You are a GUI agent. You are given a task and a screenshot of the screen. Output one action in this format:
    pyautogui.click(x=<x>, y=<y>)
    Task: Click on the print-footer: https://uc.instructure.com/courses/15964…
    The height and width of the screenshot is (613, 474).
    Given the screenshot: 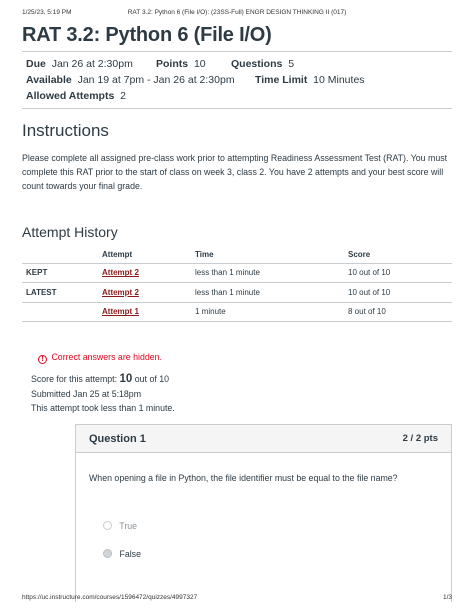 What is the action you would take?
    pyautogui.click(x=237, y=599)
    